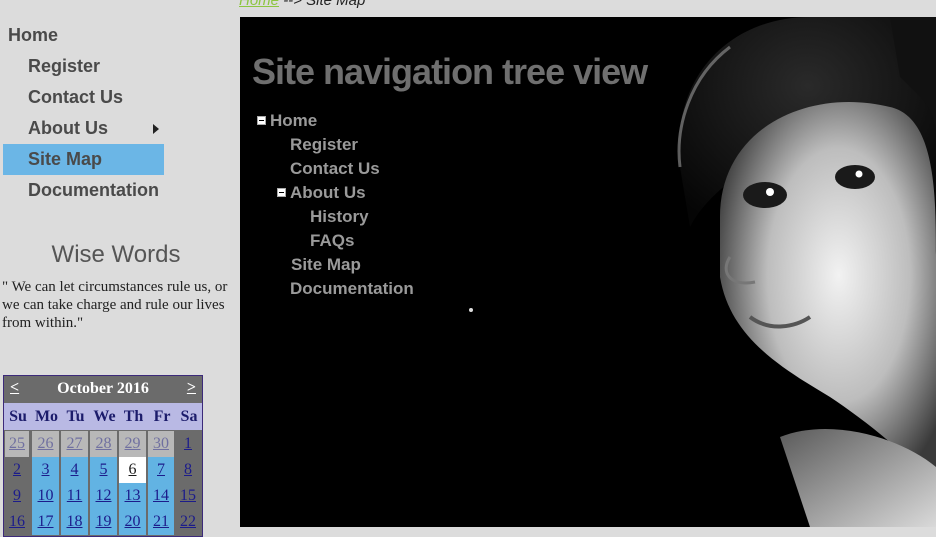 This screenshot has width=936, height=537. Describe the element at coordinates (259, 4) in the screenshot. I see `breadcrumb-home-link: Home` at that location.